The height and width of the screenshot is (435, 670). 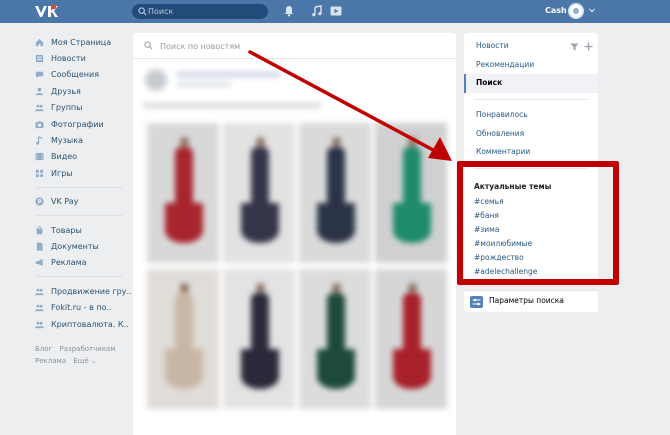 I want to click on search-params-button: Параметры поиска, so click(x=531, y=301).